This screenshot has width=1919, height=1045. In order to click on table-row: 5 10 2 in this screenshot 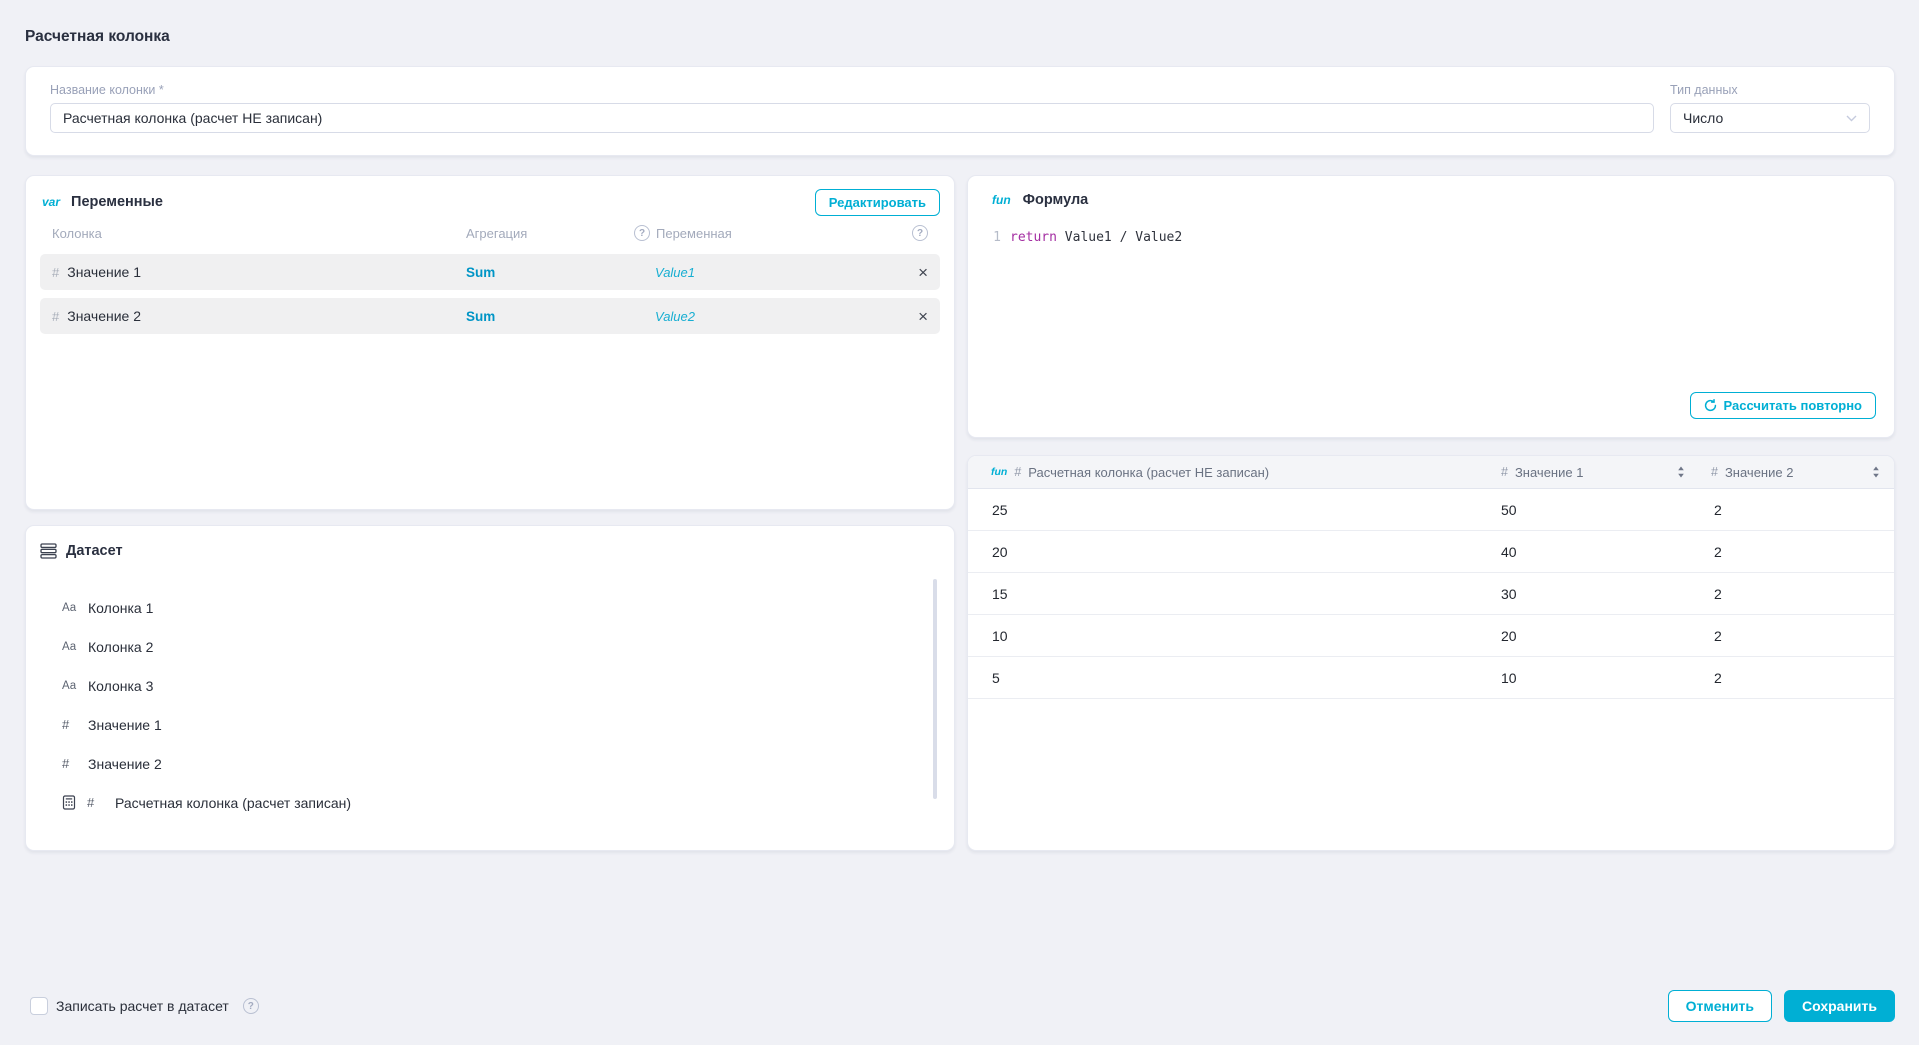, I will do `click(1431, 678)`.